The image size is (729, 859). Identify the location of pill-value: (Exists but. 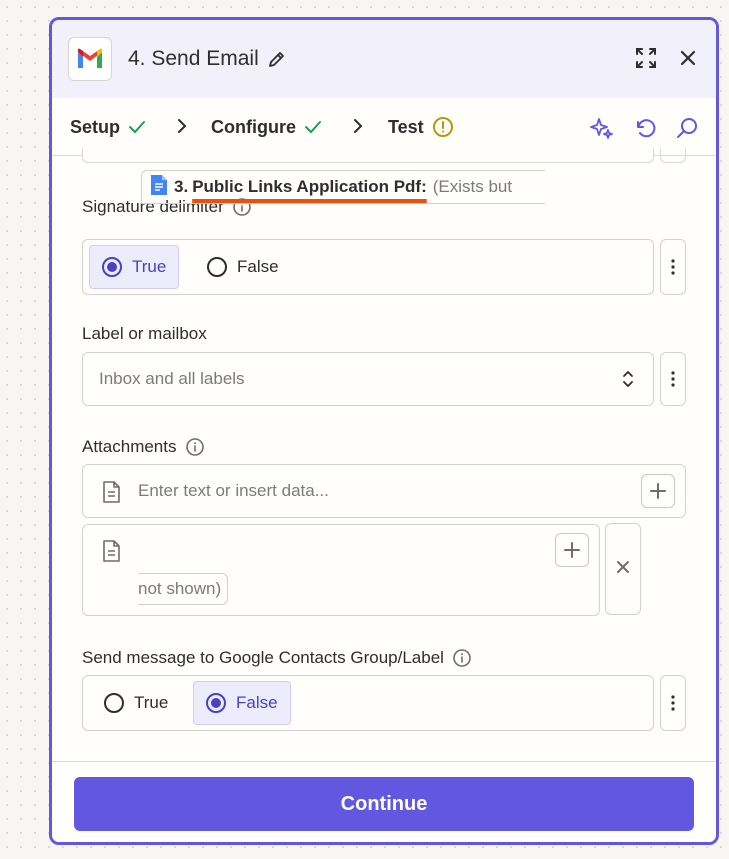
(472, 186).